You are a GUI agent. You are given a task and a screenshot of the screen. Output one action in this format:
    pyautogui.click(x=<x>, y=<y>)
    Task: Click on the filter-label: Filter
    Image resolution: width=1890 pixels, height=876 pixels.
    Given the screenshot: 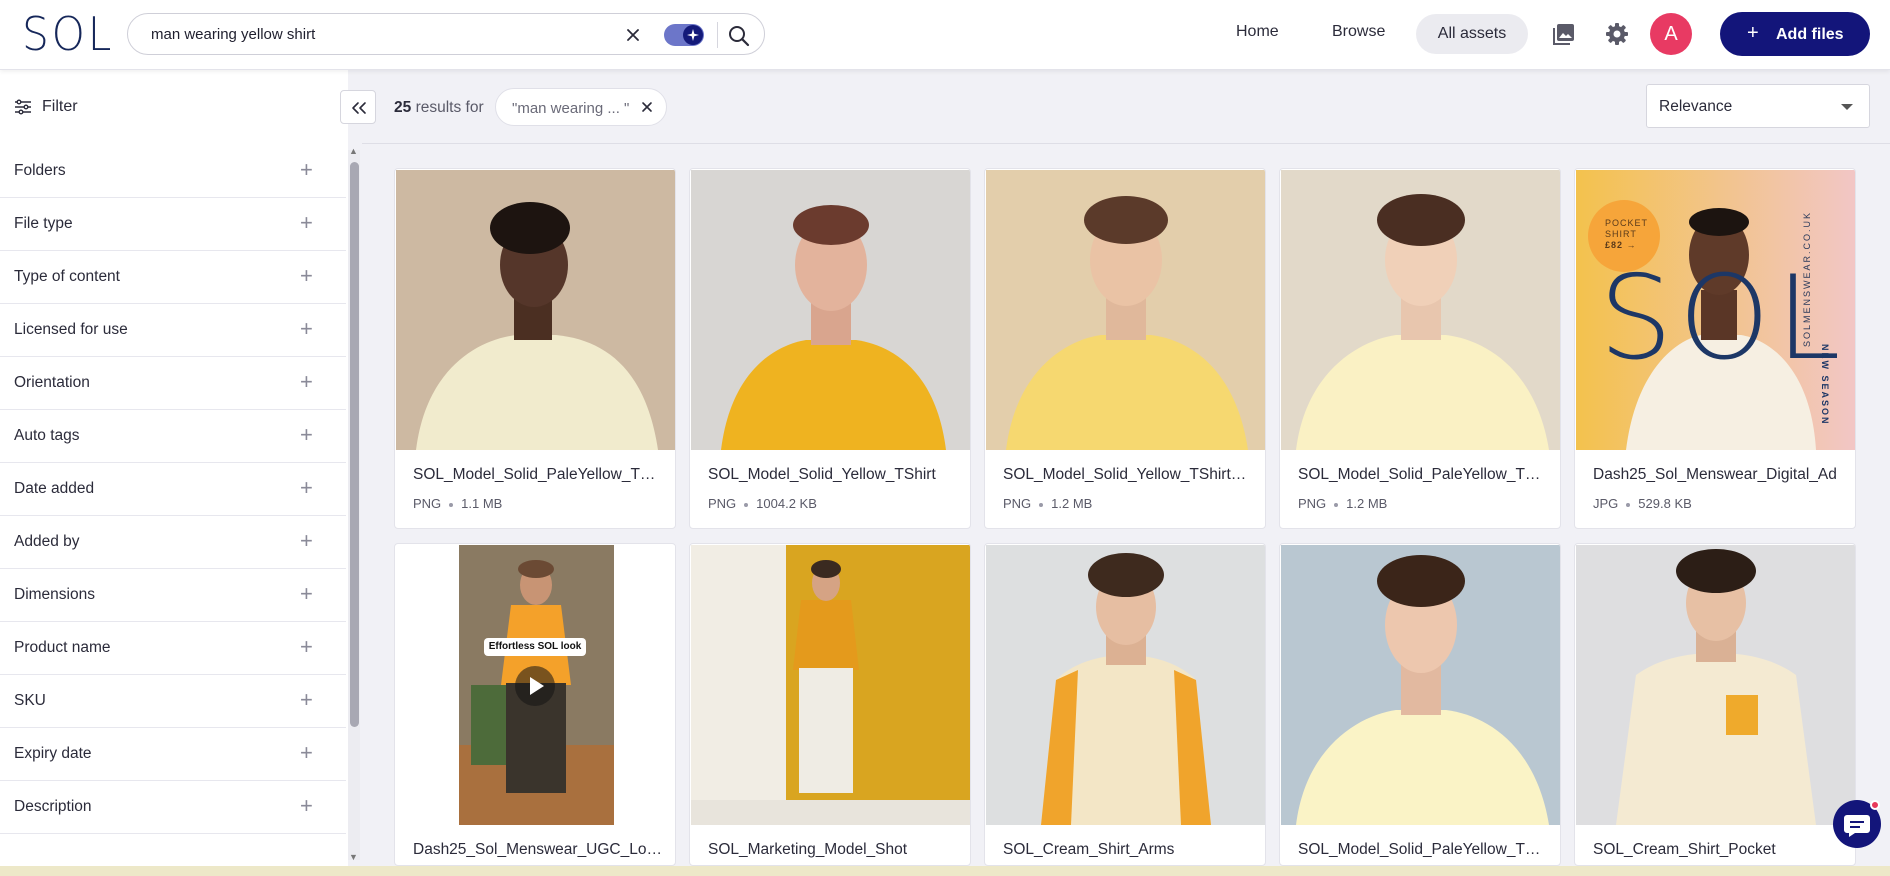 What is the action you would take?
    pyautogui.click(x=60, y=106)
    